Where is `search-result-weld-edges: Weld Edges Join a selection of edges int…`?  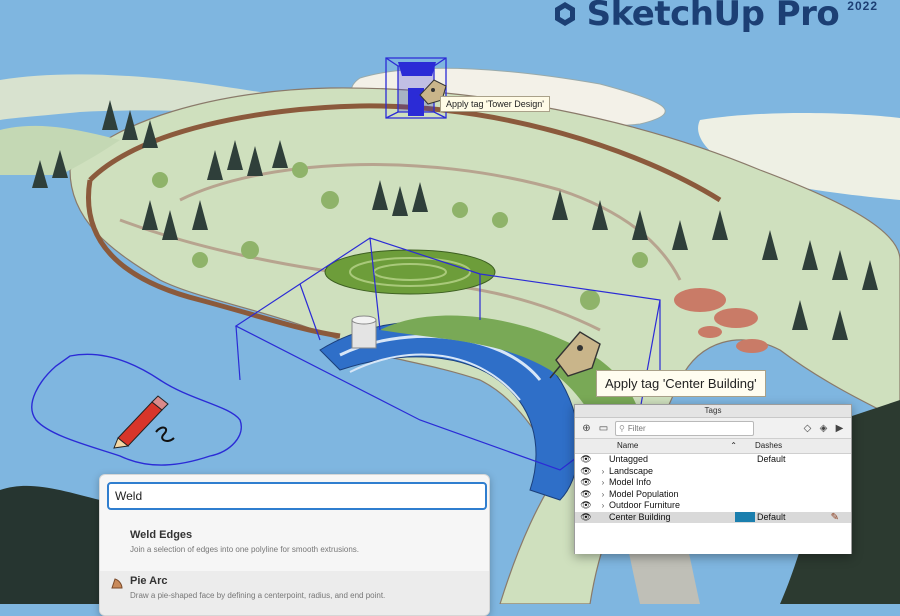
search-result-weld-edges: Weld Edges Join a selection of edges int… is located at coordinates (294, 552).